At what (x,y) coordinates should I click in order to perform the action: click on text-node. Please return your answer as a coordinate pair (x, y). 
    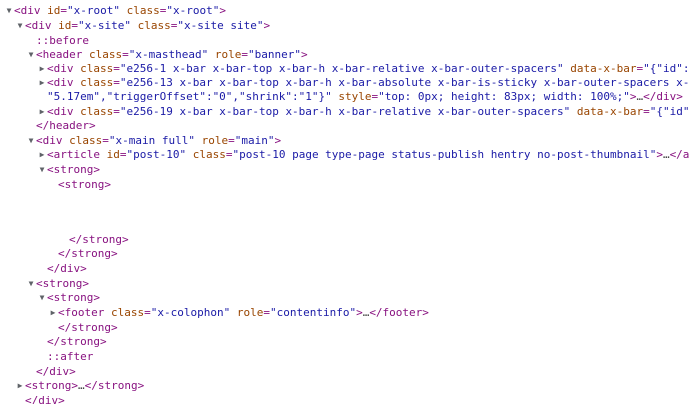
    Looking at the image, I should click on (61, 224).